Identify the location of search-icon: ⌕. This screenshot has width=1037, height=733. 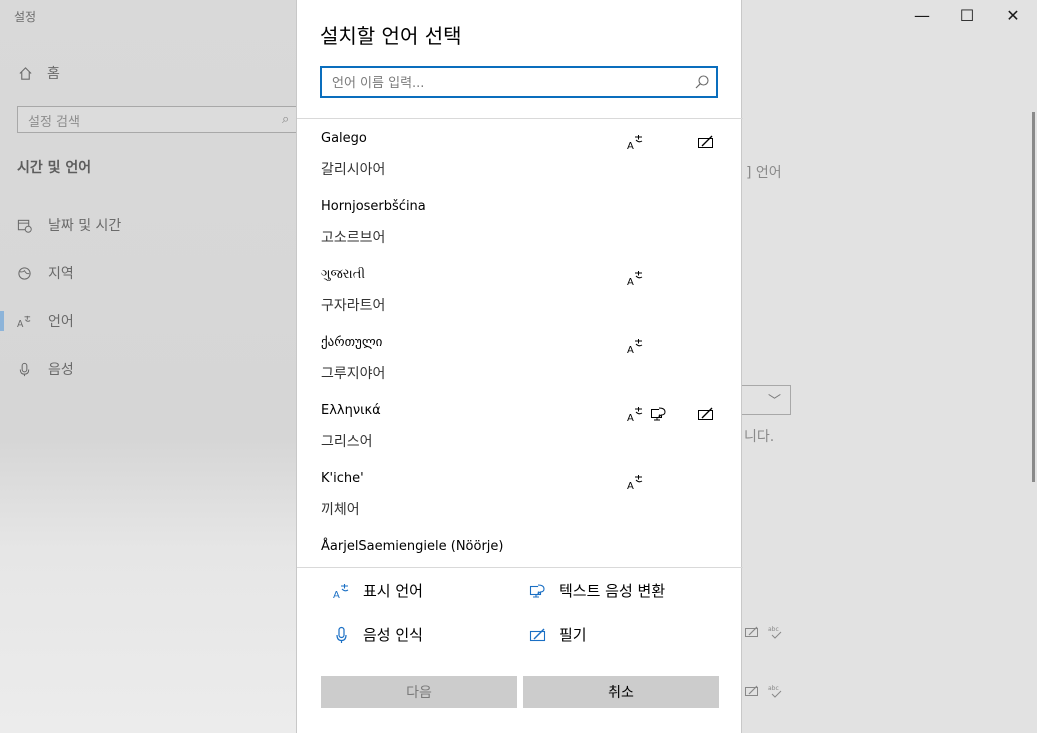
(286, 119).